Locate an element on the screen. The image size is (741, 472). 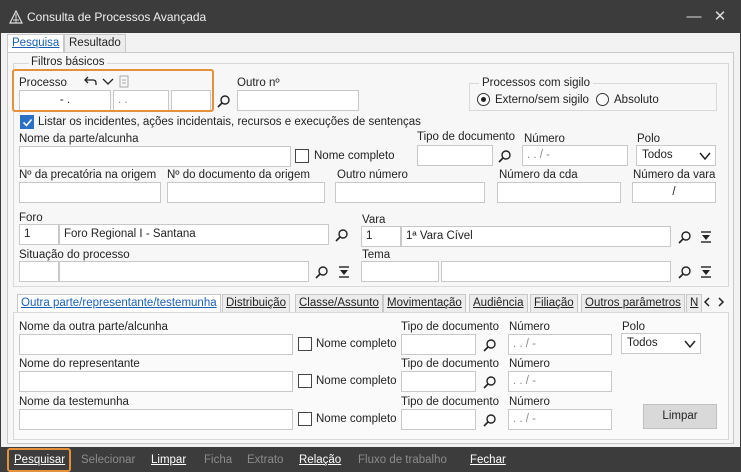
outra-polo-select: Todos is located at coordinates (661, 343).